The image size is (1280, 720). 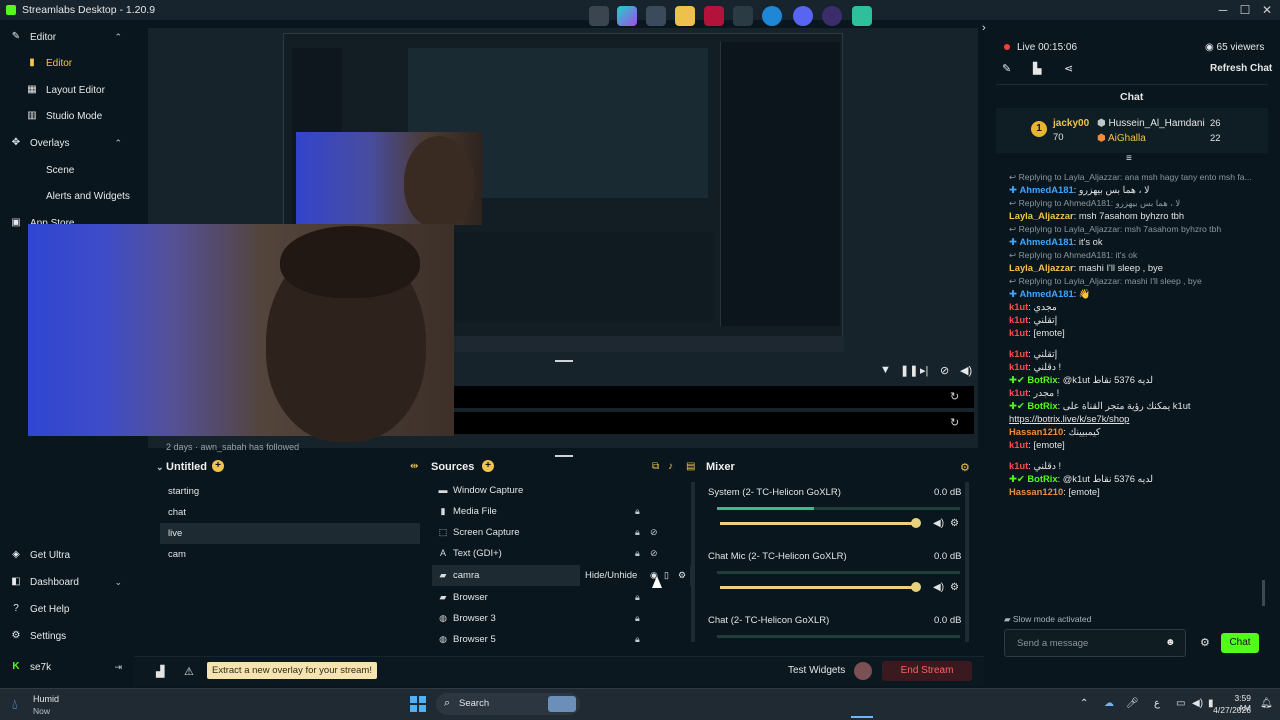 What do you see at coordinates (685, 16) in the screenshot?
I see `file-explorer-icon` at bounding box center [685, 16].